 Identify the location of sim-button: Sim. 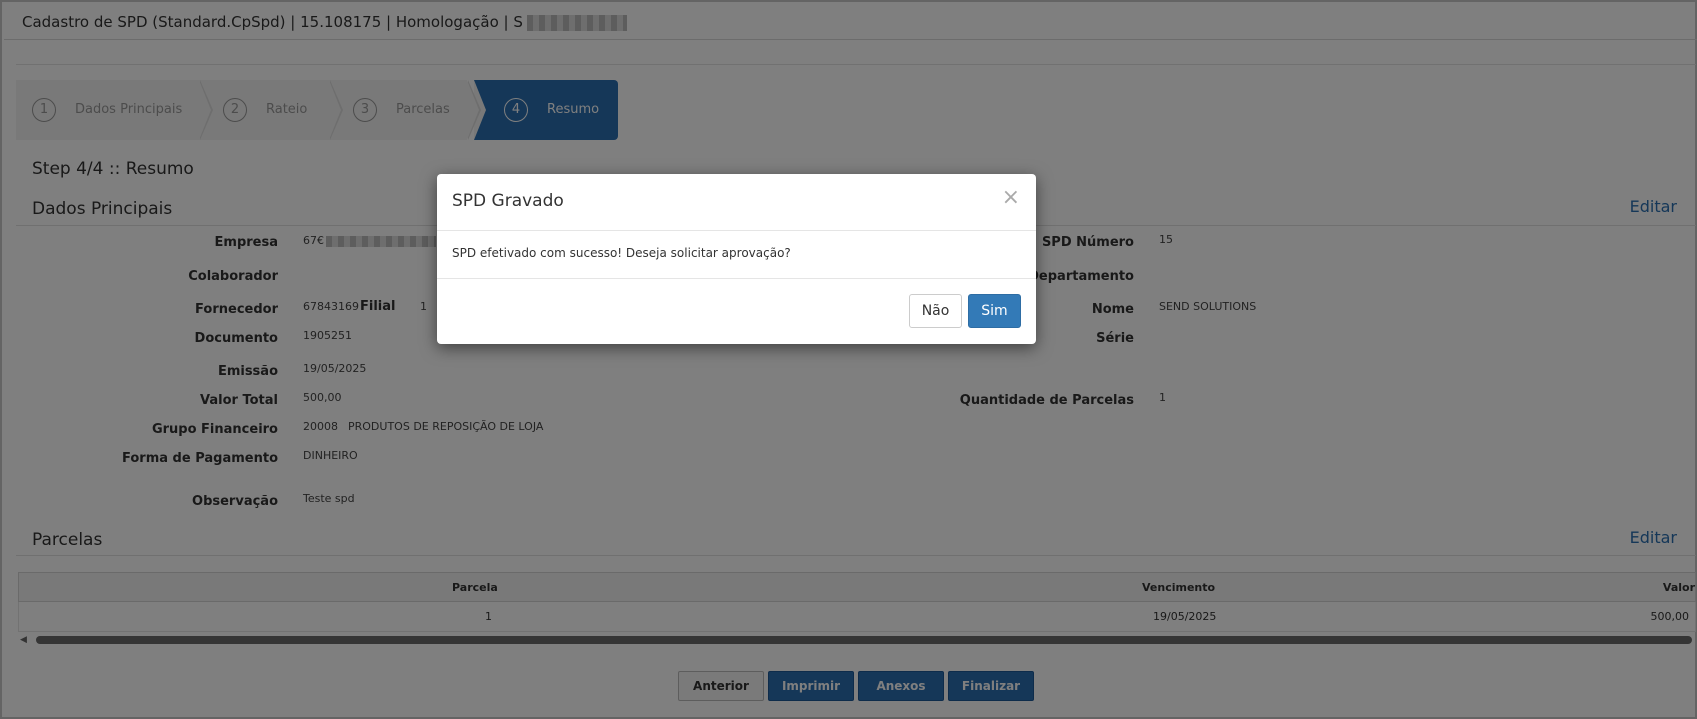
(994, 311).